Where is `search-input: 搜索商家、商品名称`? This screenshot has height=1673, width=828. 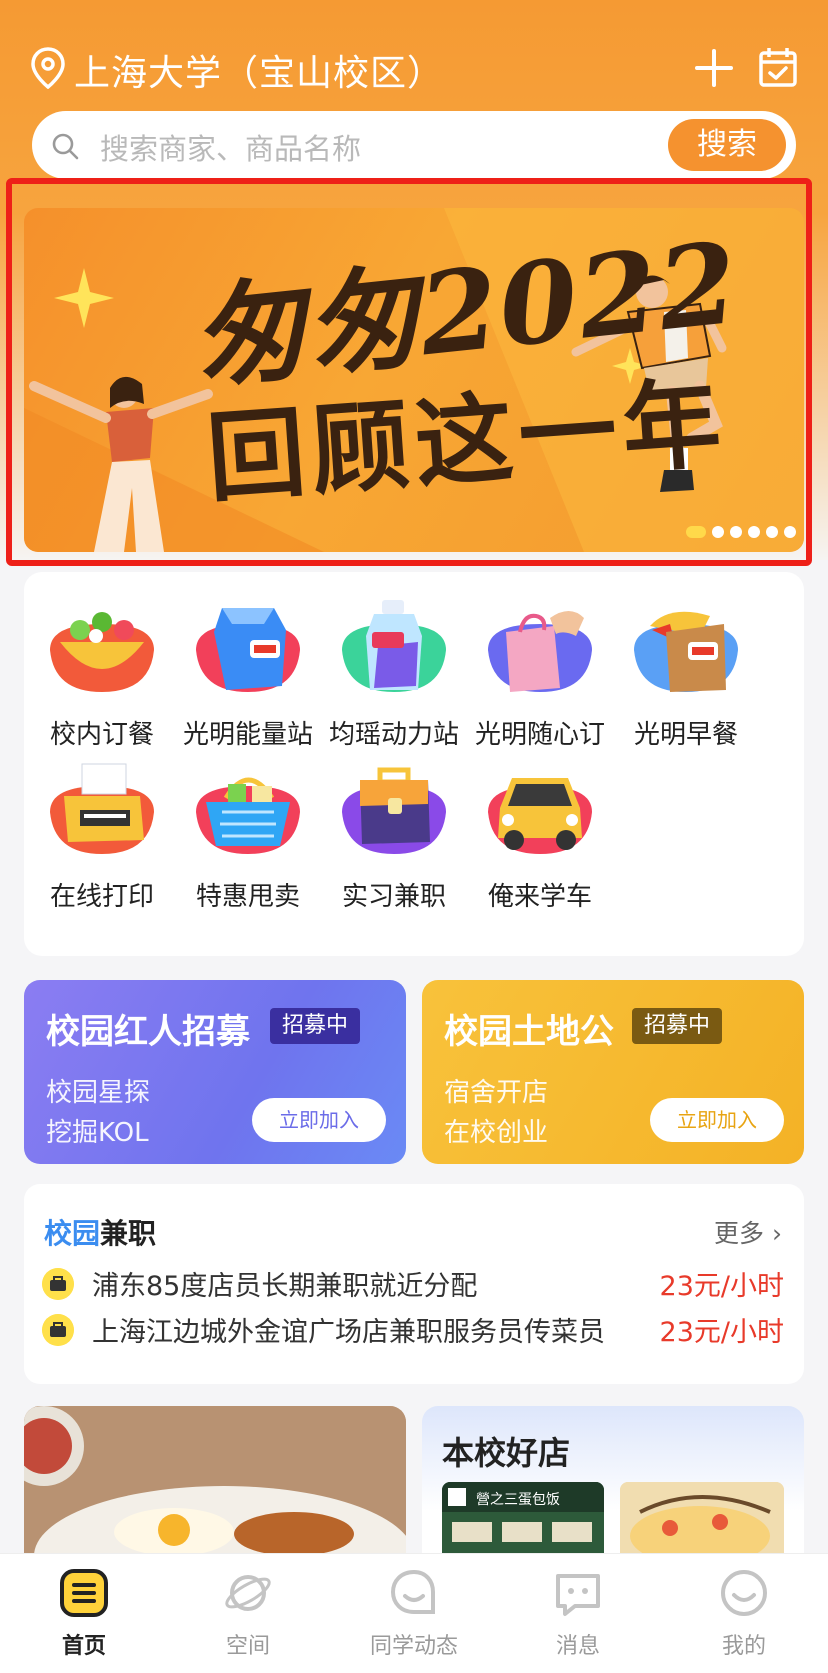 search-input: 搜索商家、商品名称 is located at coordinates (230, 147).